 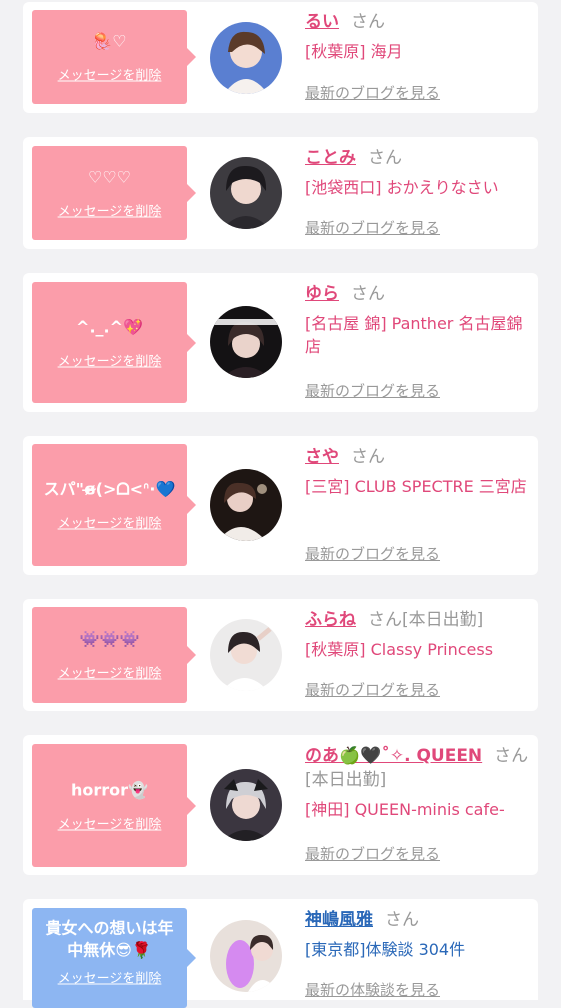 I want to click on message-bubble: 🪼♡ メッセージを削除, so click(x=114, y=57).